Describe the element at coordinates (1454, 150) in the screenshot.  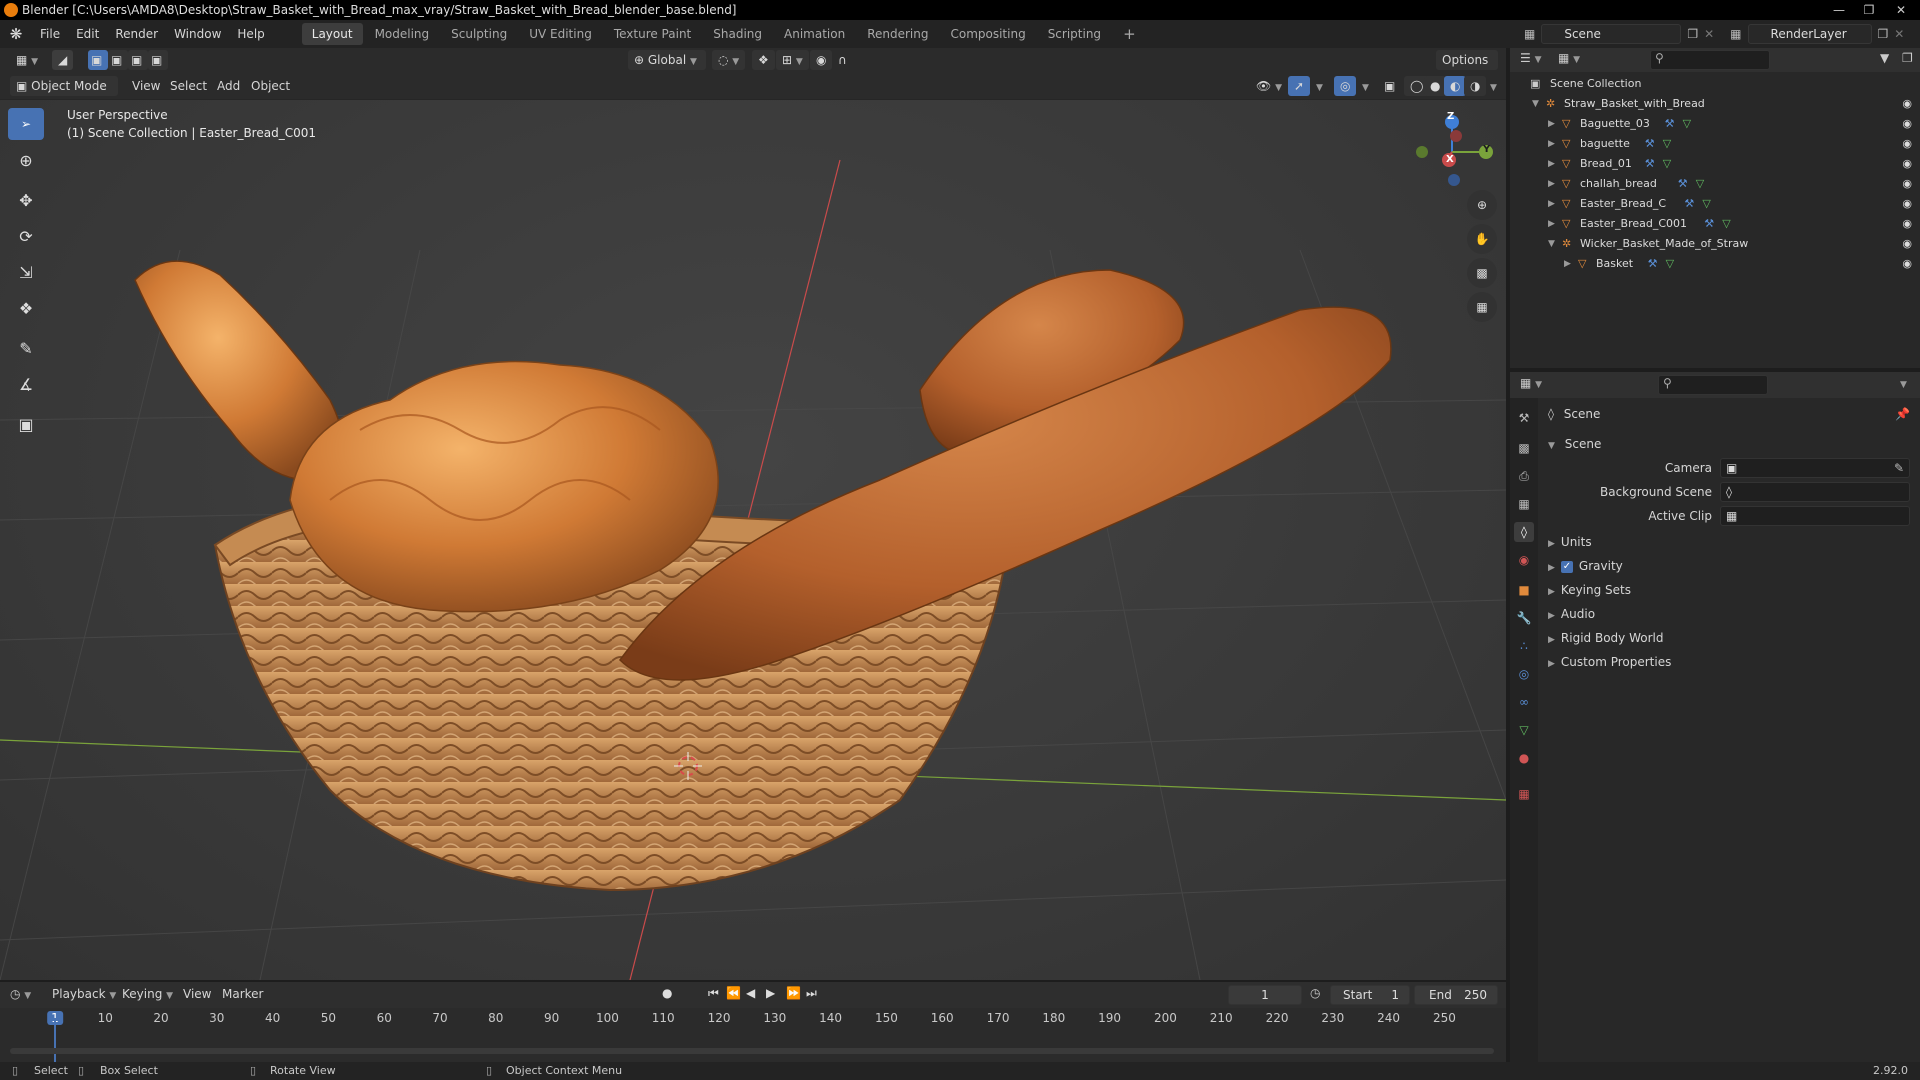
I see `navigation-gizmo` at that location.